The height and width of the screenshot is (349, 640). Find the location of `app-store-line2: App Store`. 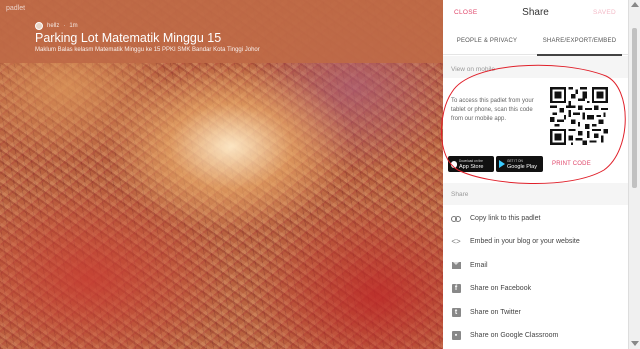

app-store-line2: App Store is located at coordinates (471, 167).